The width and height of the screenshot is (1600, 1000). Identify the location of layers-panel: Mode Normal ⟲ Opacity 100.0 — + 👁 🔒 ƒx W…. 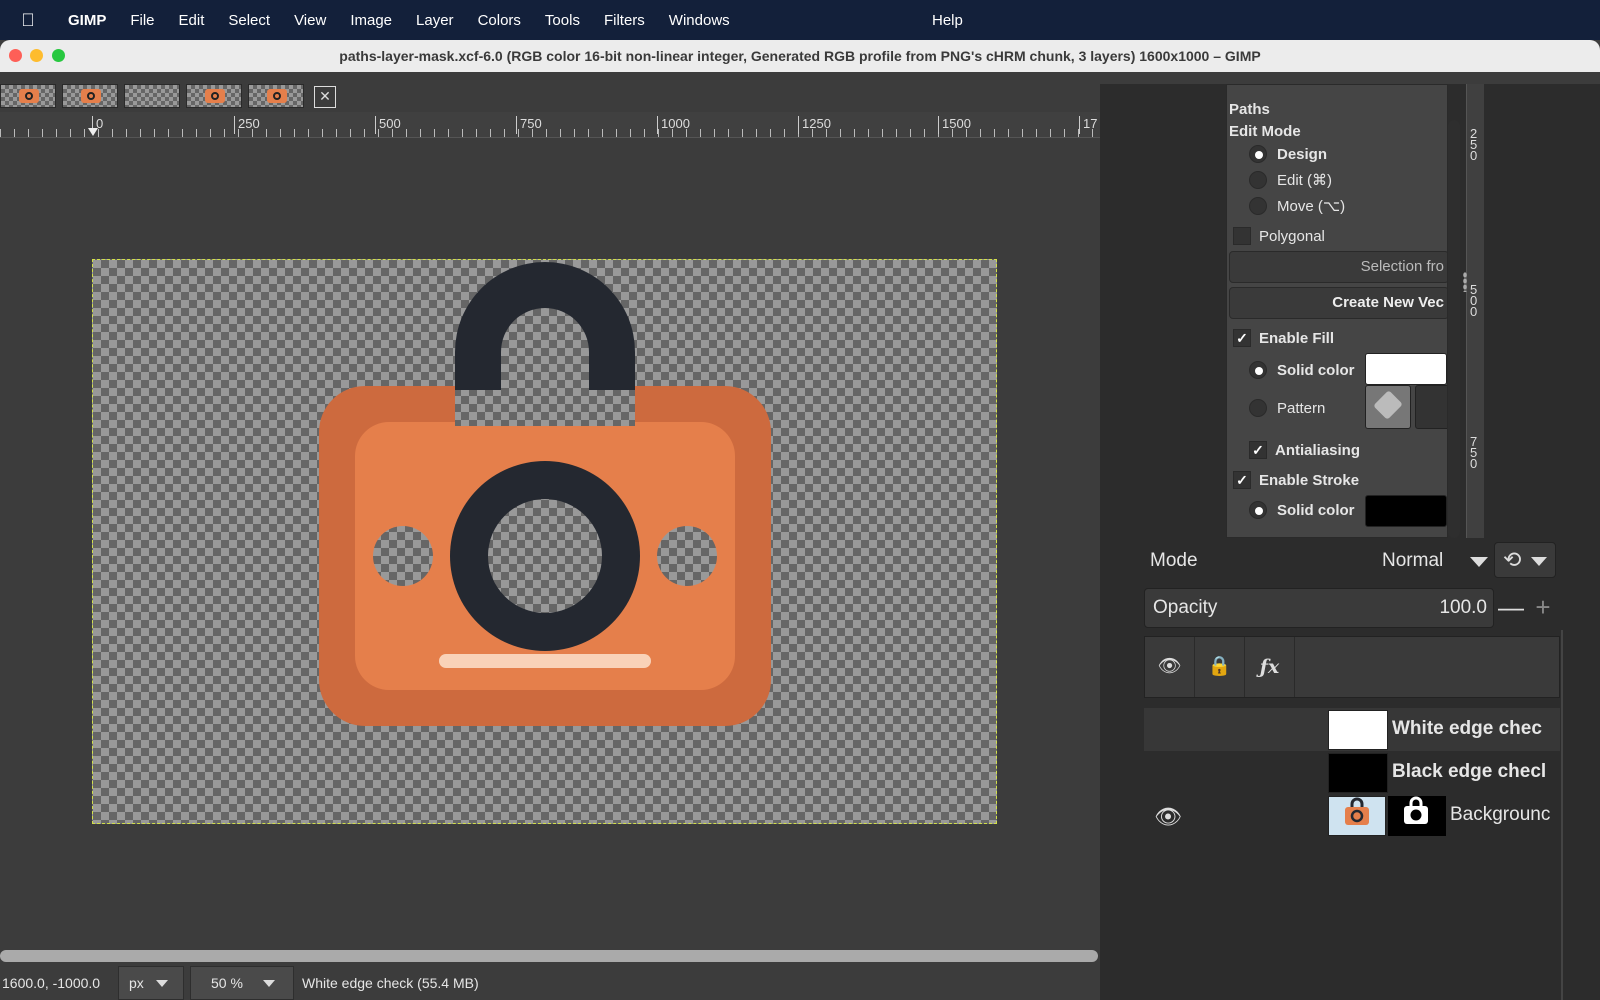
(1352, 771).